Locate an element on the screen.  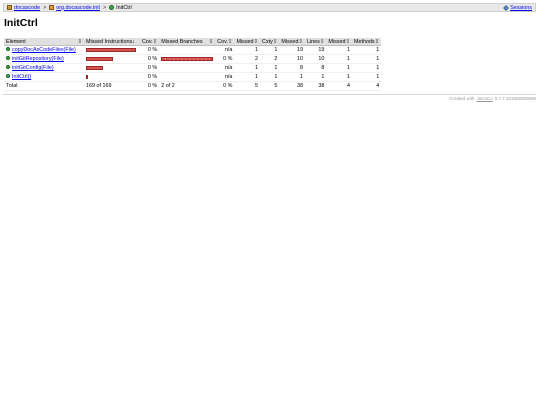
breadcrumb-current-label: InitCtrl is located at coordinates (124, 7).